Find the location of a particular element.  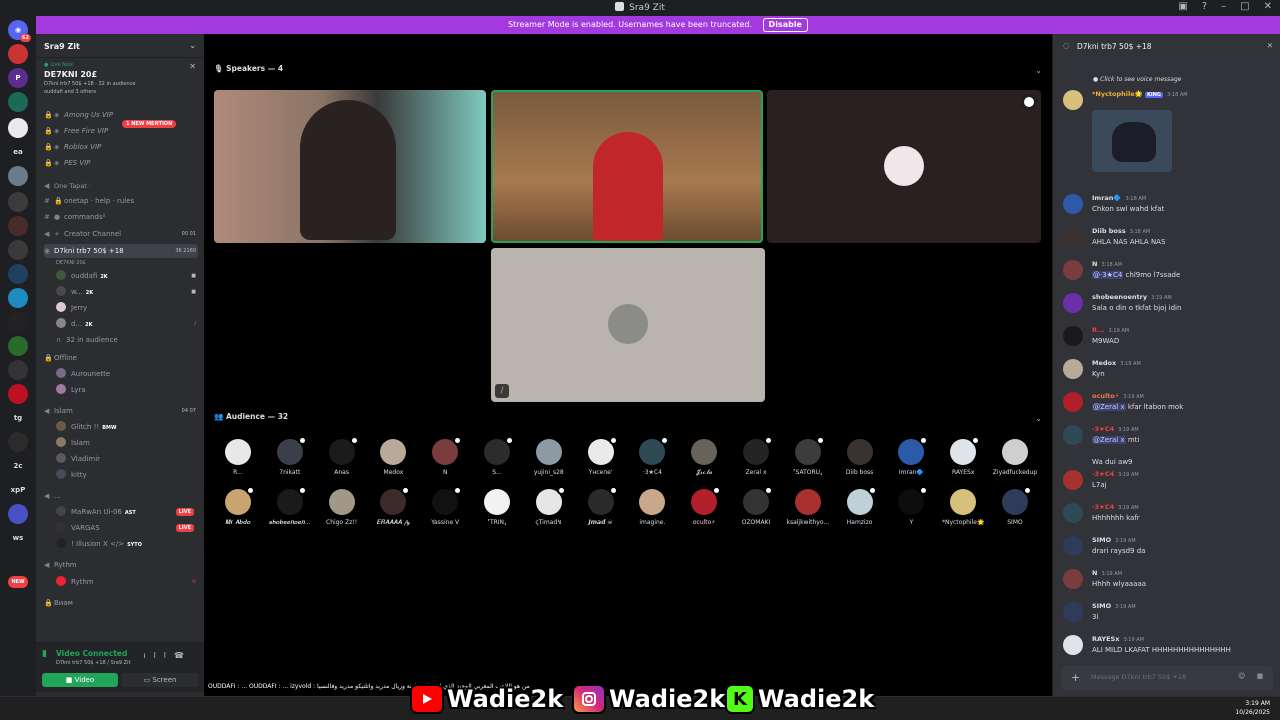

channel-commands: # ● commands² is located at coordinates (121, 217).